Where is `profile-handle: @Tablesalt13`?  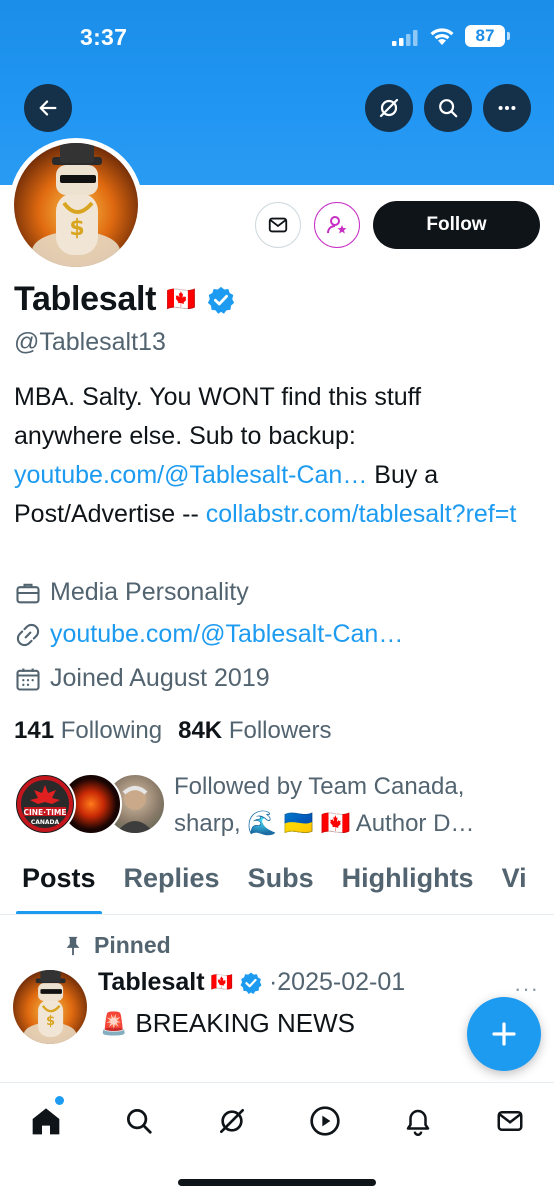
profile-handle: @Tablesalt13 is located at coordinates (90, 342).